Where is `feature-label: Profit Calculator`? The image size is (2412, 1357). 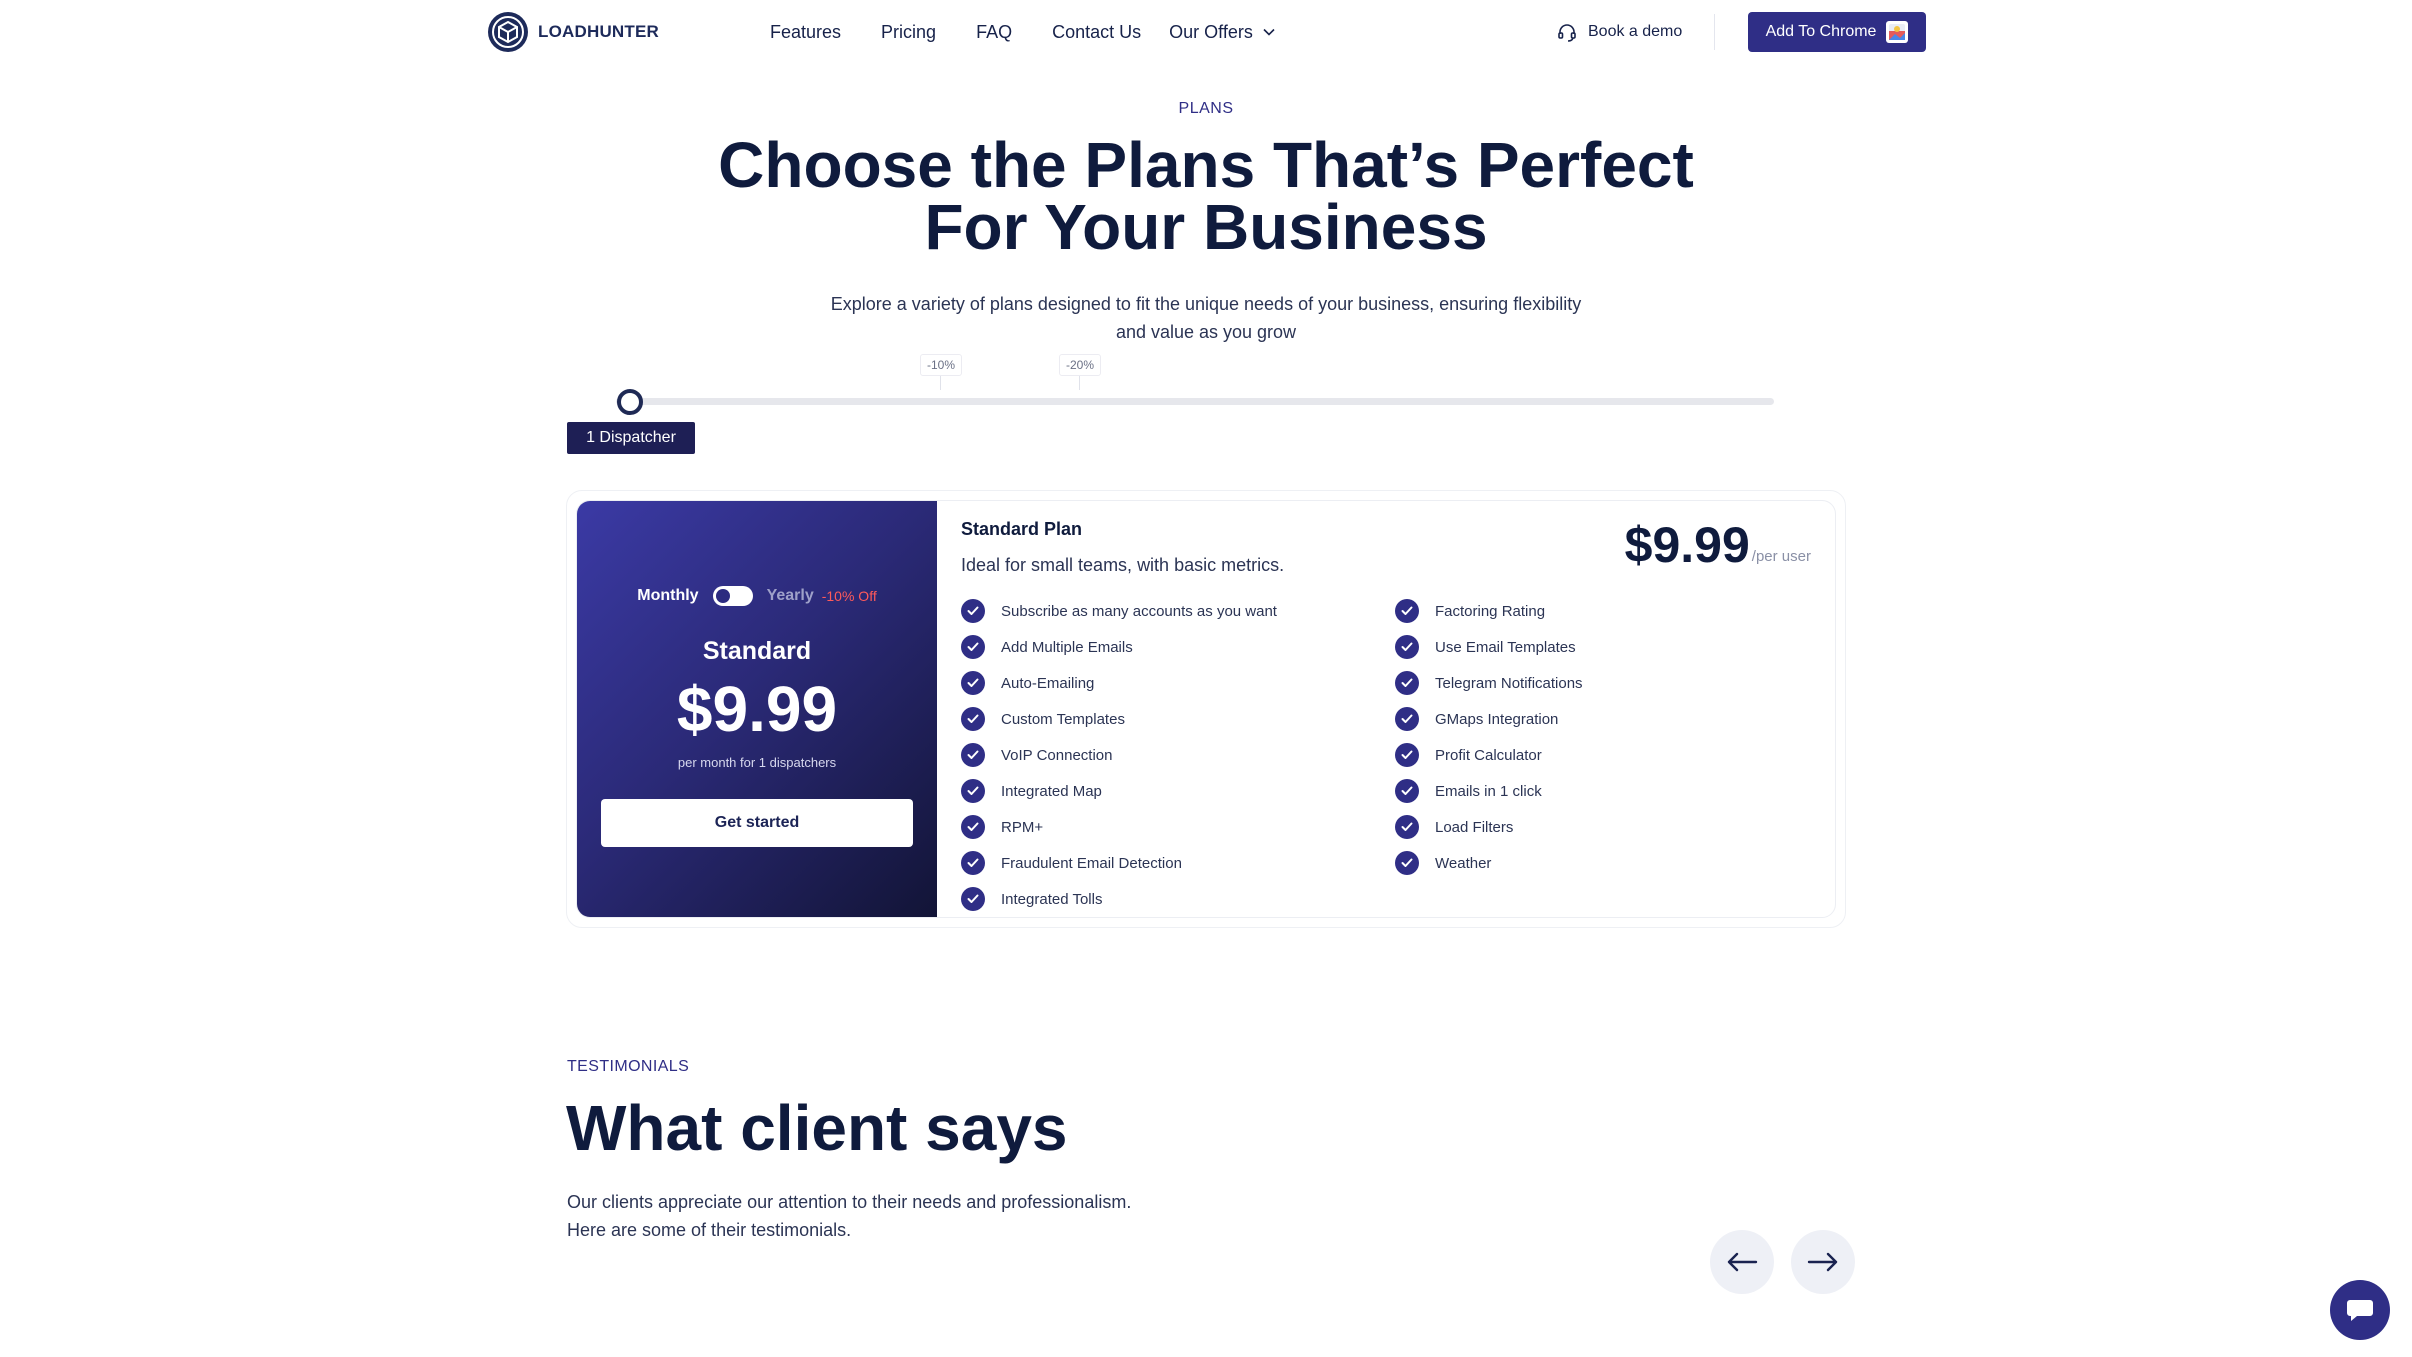
feature-label: Profit Calculator is located at coordinates (1488, 755).